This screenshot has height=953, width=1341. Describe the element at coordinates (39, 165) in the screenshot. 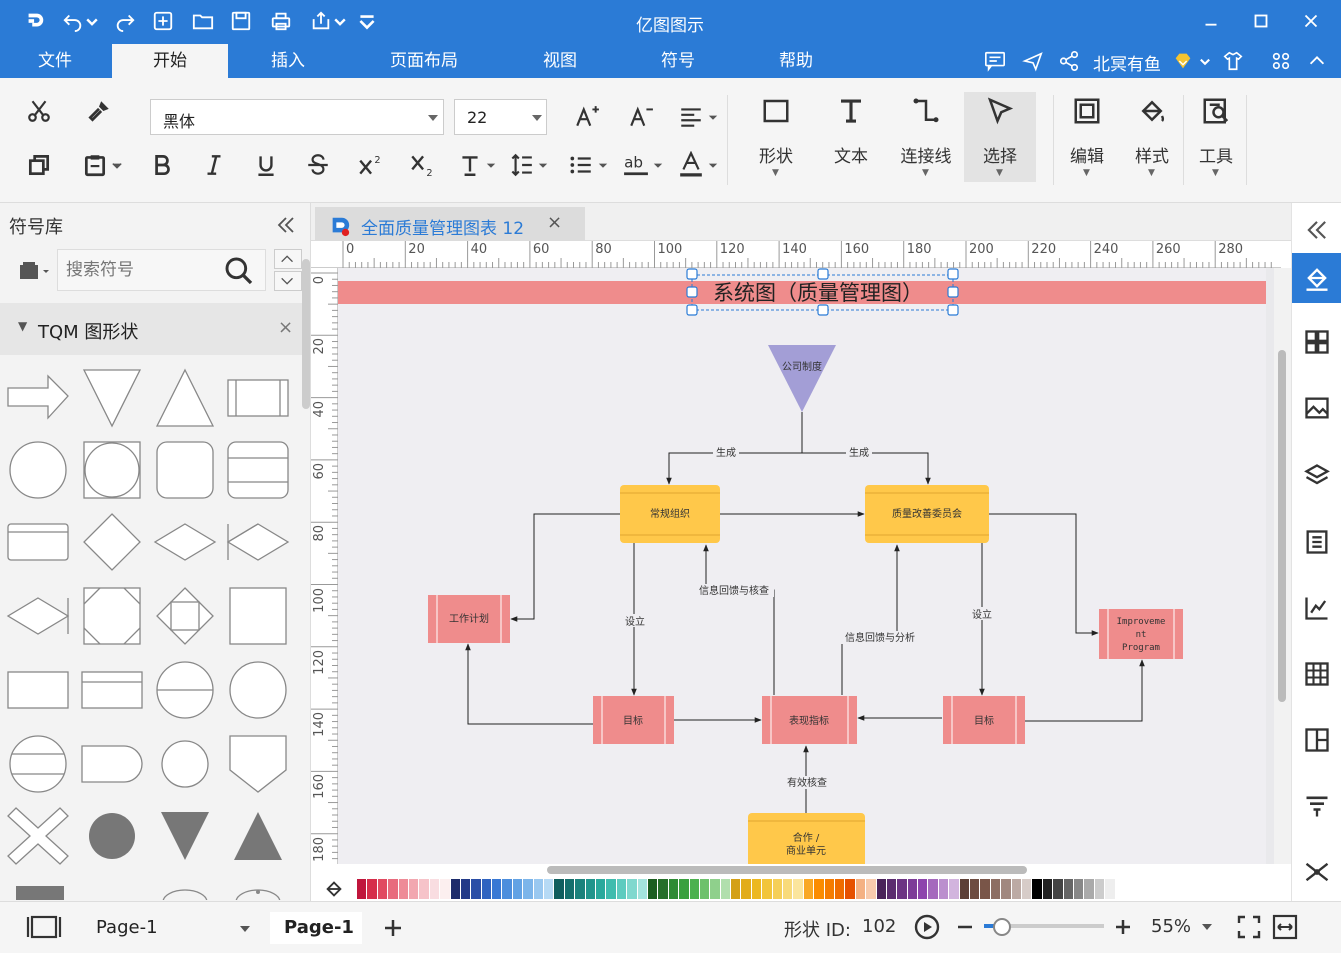

I see `copy-icon` at that location.